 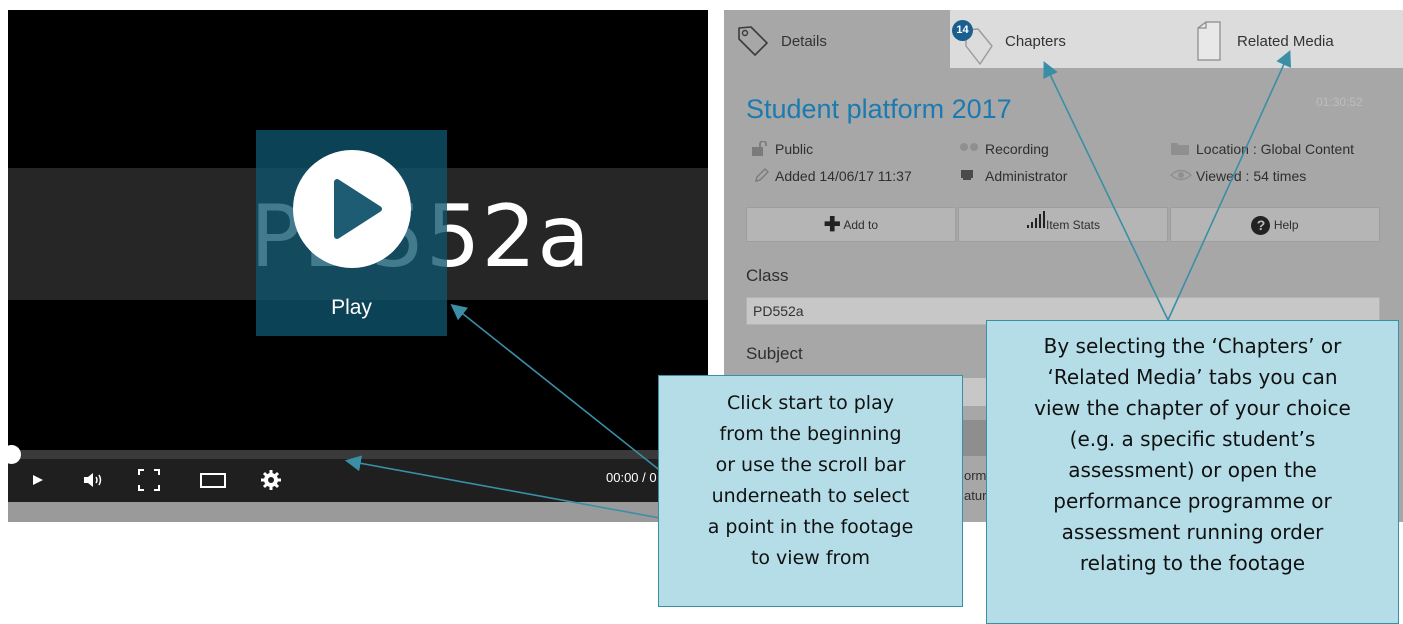 I want to click on callout-line: performance programme or, so click(x=1192, y=501).